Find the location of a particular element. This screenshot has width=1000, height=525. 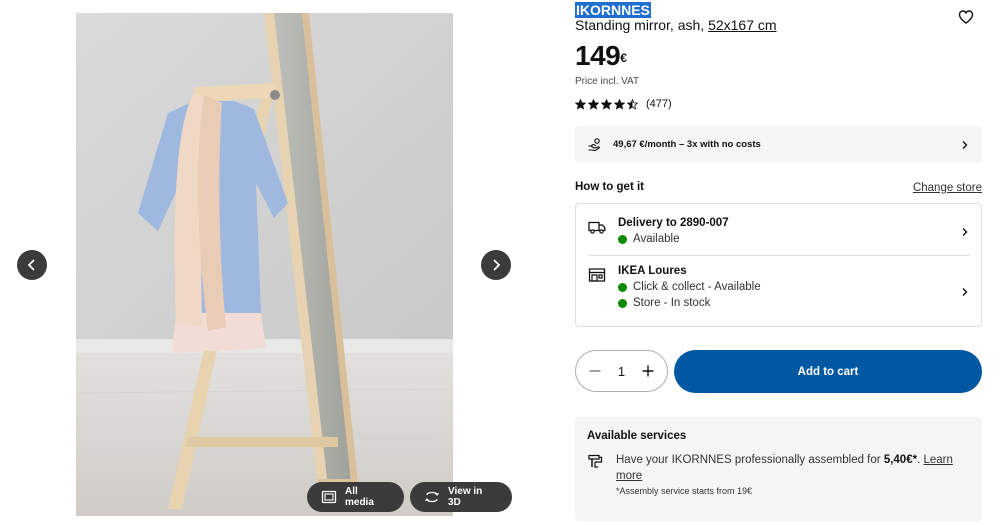

add-to-cart-button: Add to cart is located at coordinates (828, 371).